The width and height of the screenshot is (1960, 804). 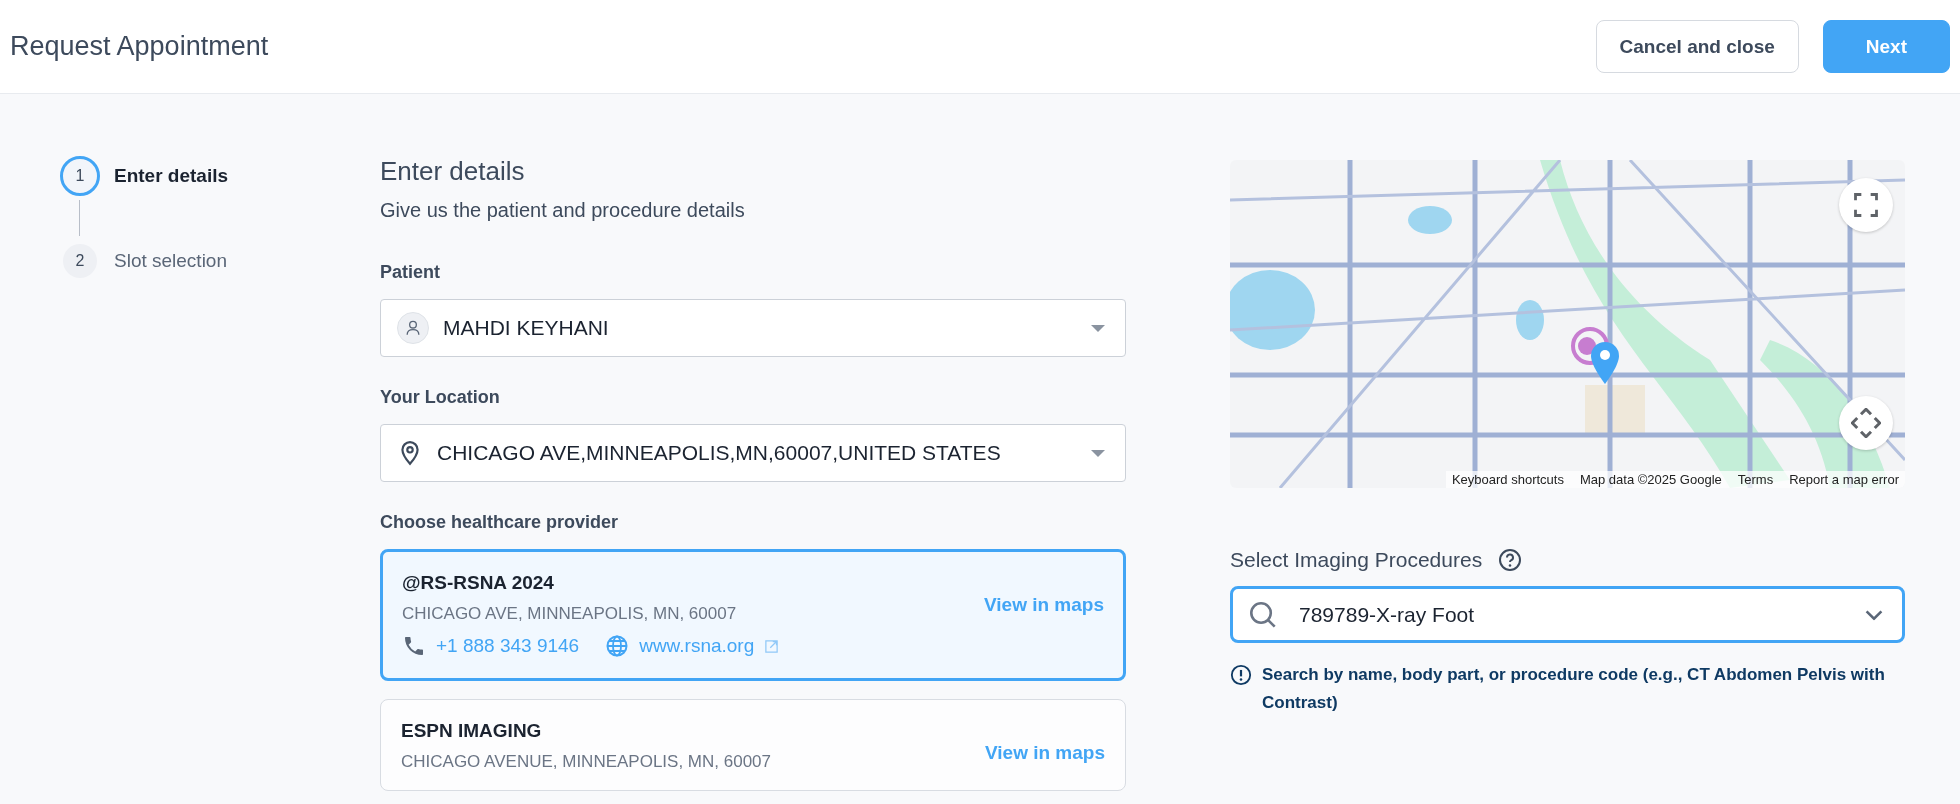 I want to click on field-label: Patient, so click(x=410, y=272).